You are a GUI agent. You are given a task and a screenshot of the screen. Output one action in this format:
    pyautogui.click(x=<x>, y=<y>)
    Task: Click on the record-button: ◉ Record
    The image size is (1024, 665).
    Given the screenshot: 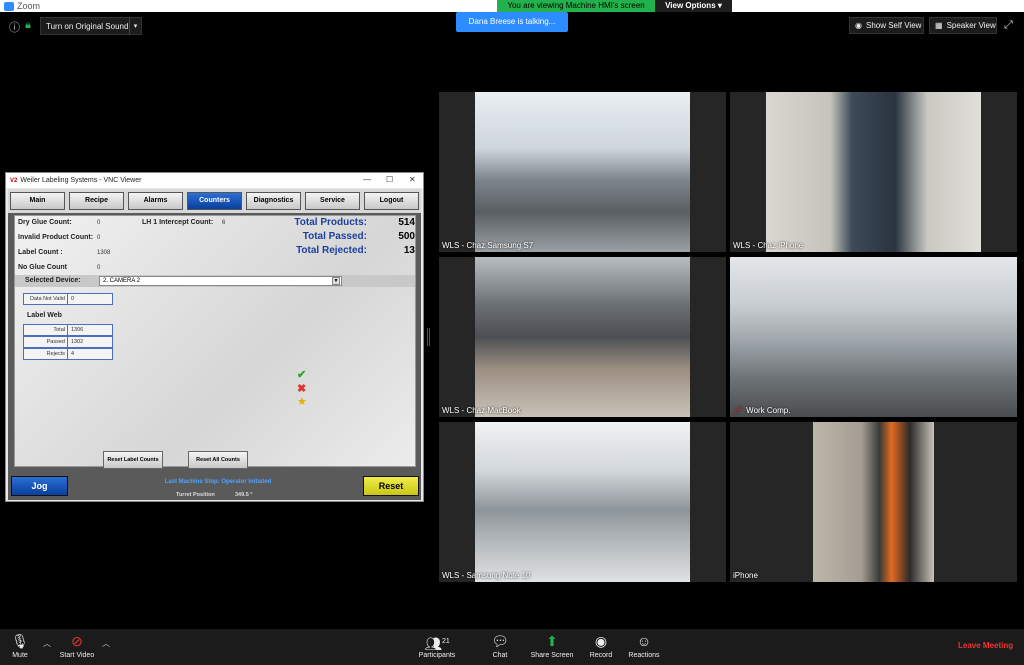 What is the action you would take?
    pyautogui.click(x=601, y=646)
    